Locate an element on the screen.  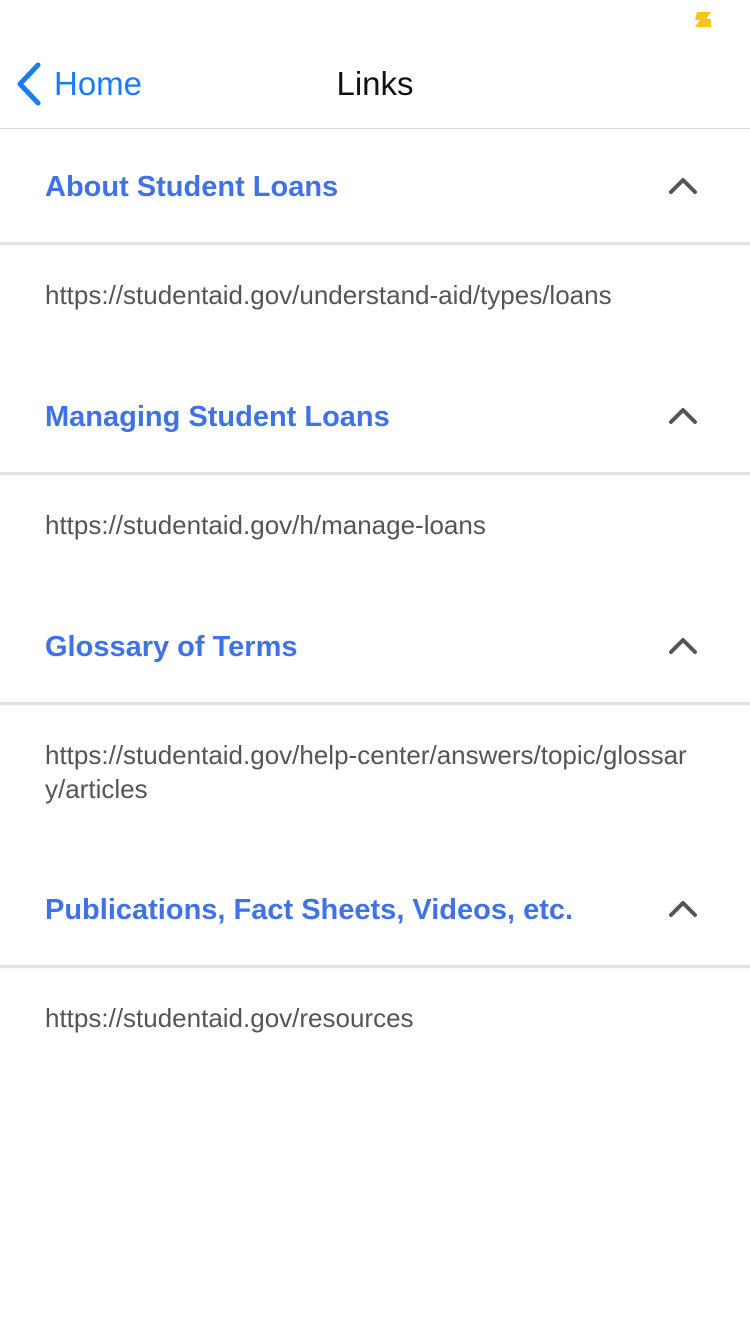
navigation-bar: Home Links is located at coordinates (375, 84).